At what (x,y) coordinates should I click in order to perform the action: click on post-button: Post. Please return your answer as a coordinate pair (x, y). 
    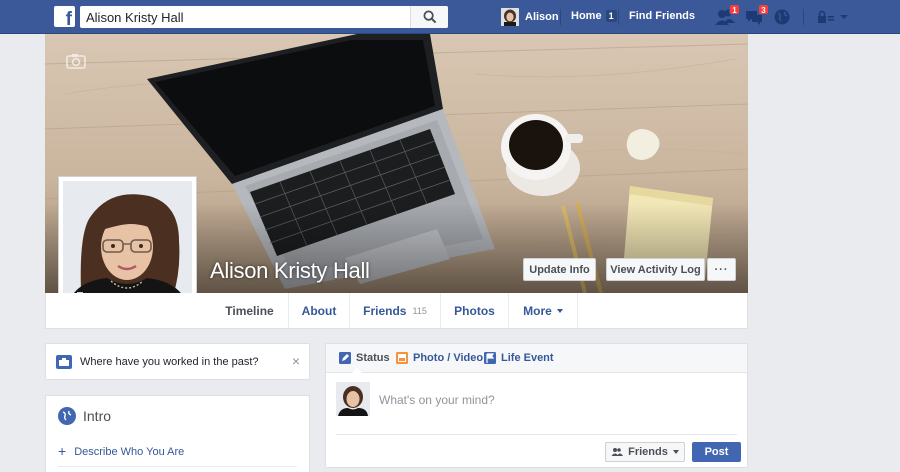
    Looking at the image, I should click on (716, 452).